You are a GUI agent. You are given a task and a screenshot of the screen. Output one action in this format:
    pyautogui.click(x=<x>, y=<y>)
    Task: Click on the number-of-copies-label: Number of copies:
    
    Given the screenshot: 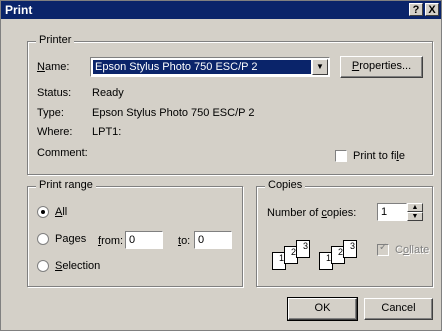 What is the action you would take?
    pyautogui.click(x=312, y=213)
    